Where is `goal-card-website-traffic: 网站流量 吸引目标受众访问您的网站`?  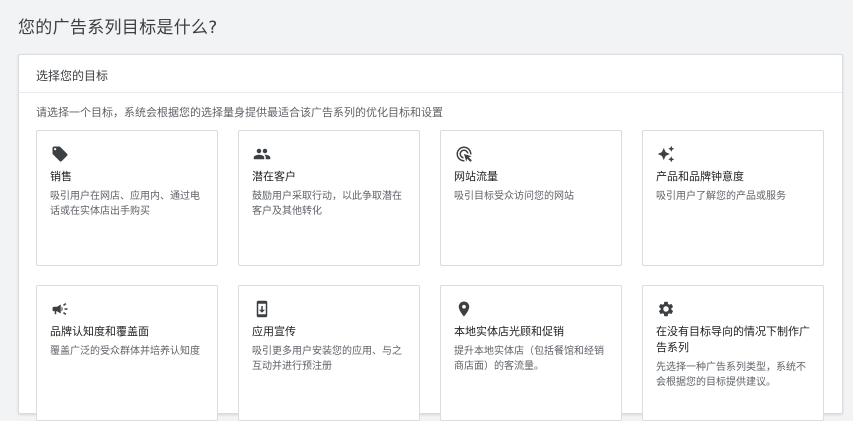 goal-card-website-traffic: 网站流量 吸引目标受众访问您的网站 is located at coordinates (531, 198).